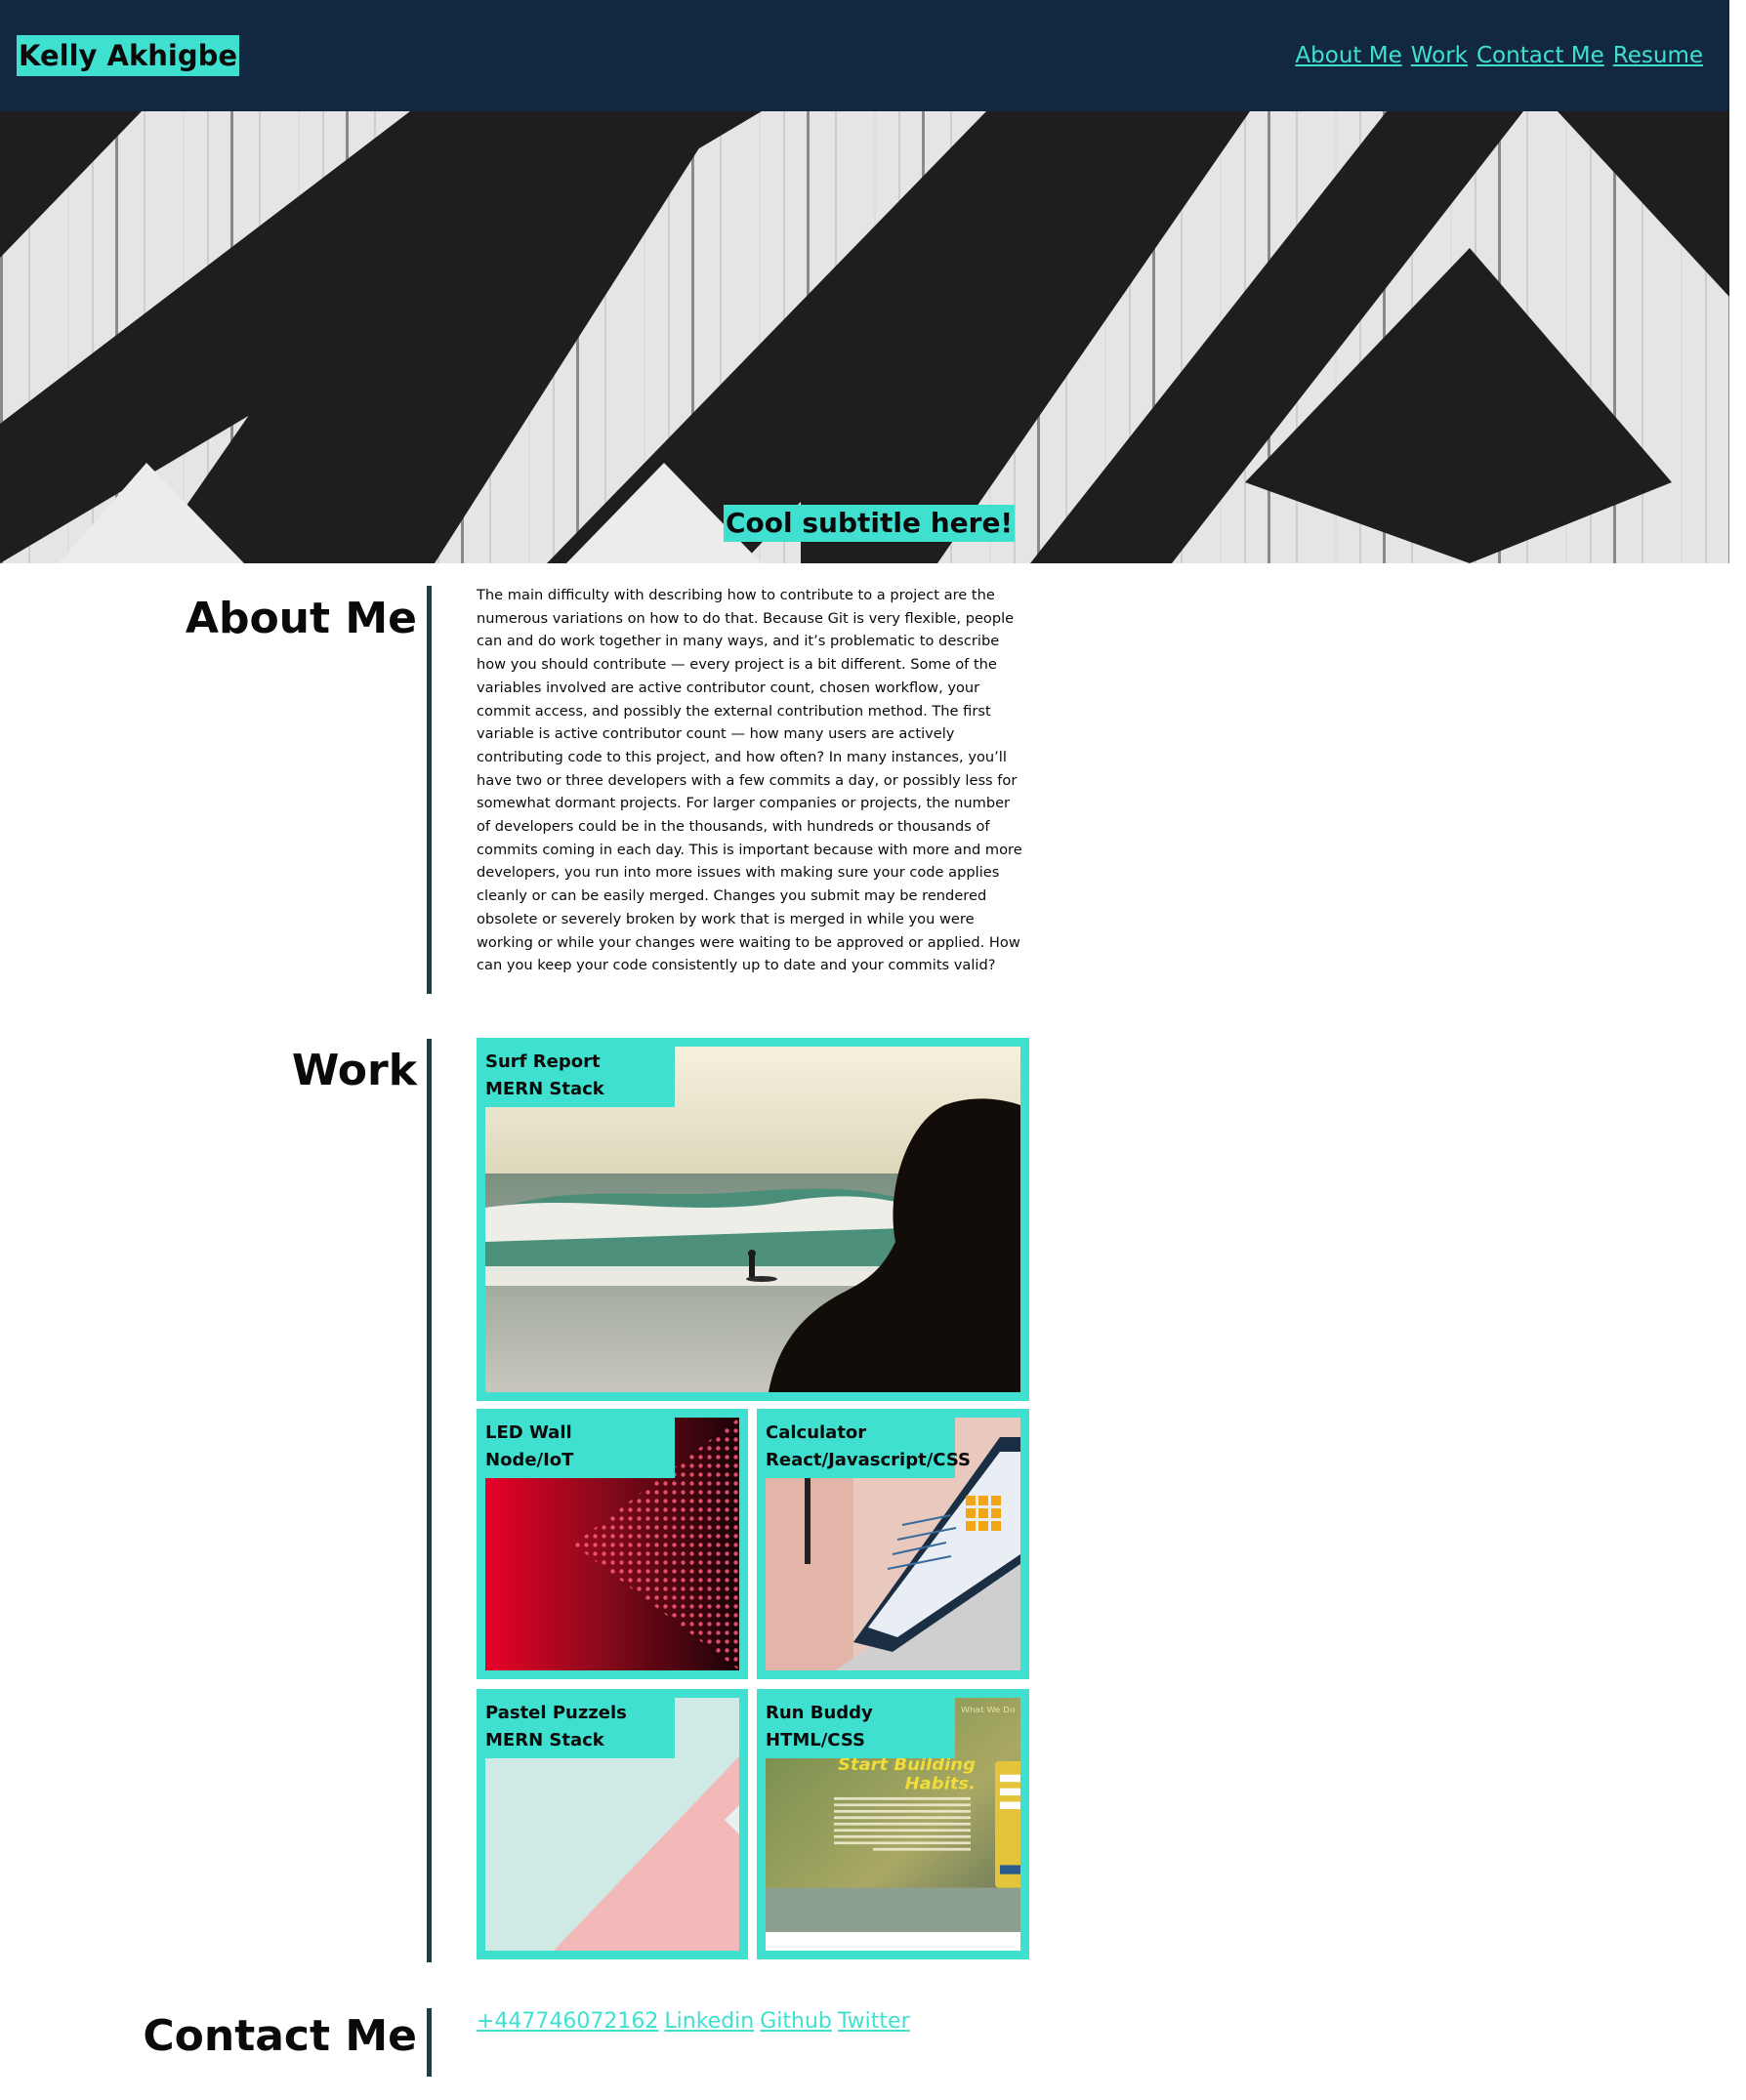 The width and height of the screenshot is (1746, 2100). I want to click on project-name: Surf Report, so click(543, 1061).